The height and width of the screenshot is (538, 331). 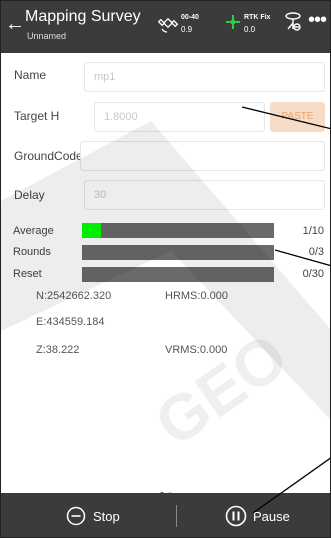 I want to click on elevation-value: Z:38.222, so click(x=58, y=350).